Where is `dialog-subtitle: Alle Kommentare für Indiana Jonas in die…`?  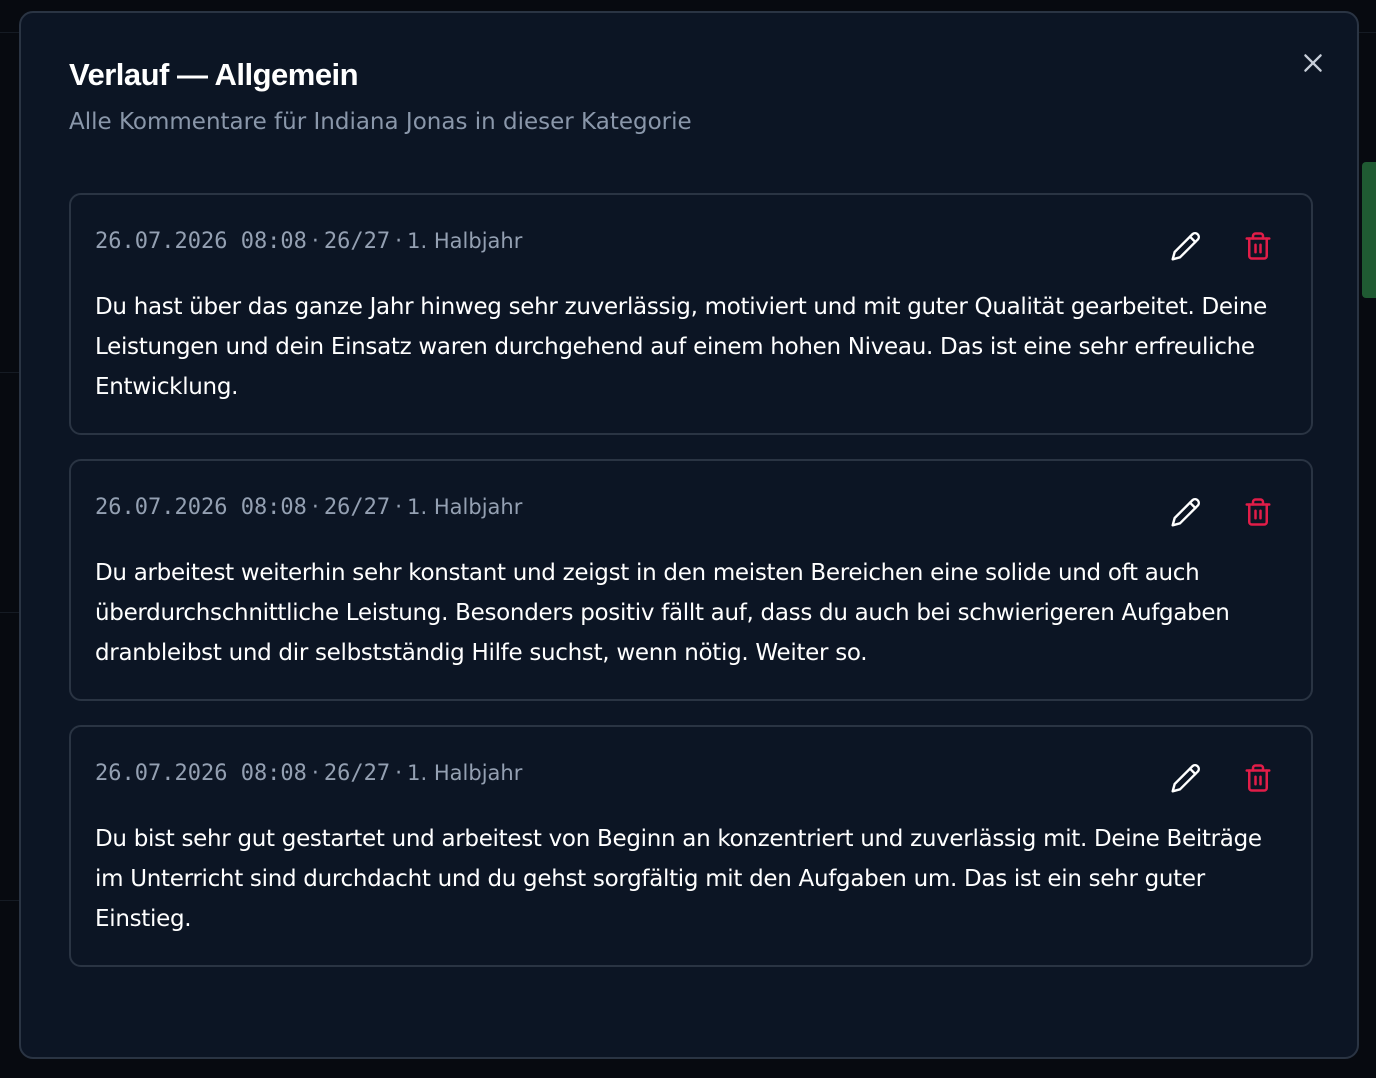
dialog-subtitle: Alle Kommentare für Indiana Jonas in die… is located at coordinates (380, 122).